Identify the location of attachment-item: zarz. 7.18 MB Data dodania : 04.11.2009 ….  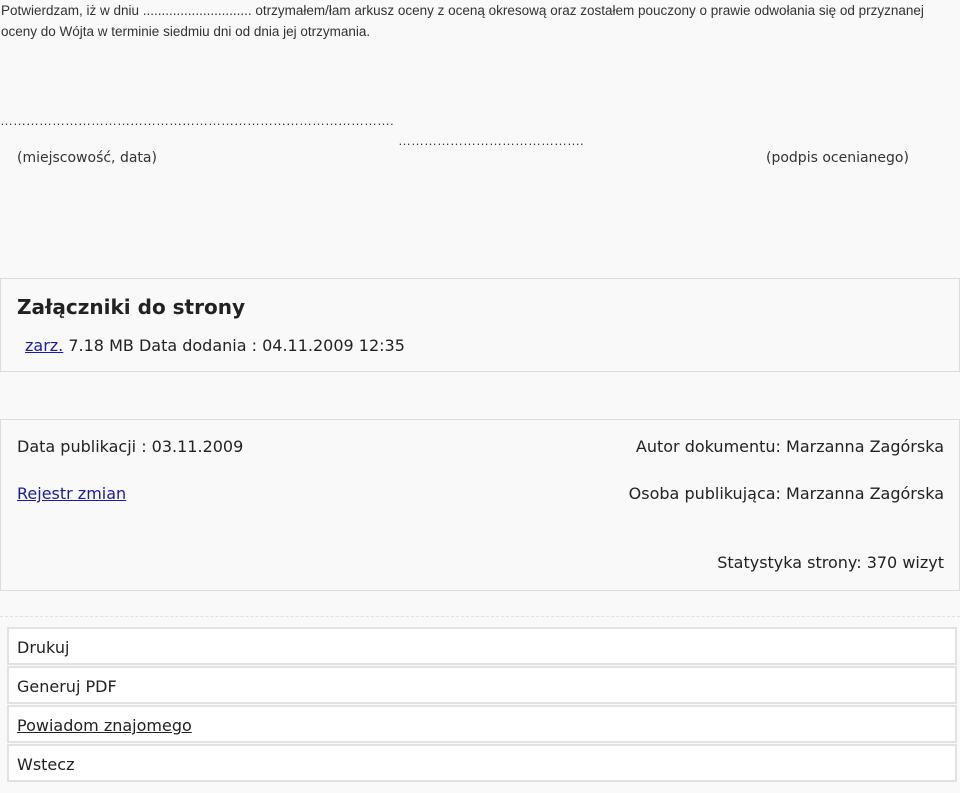
(215, 345).